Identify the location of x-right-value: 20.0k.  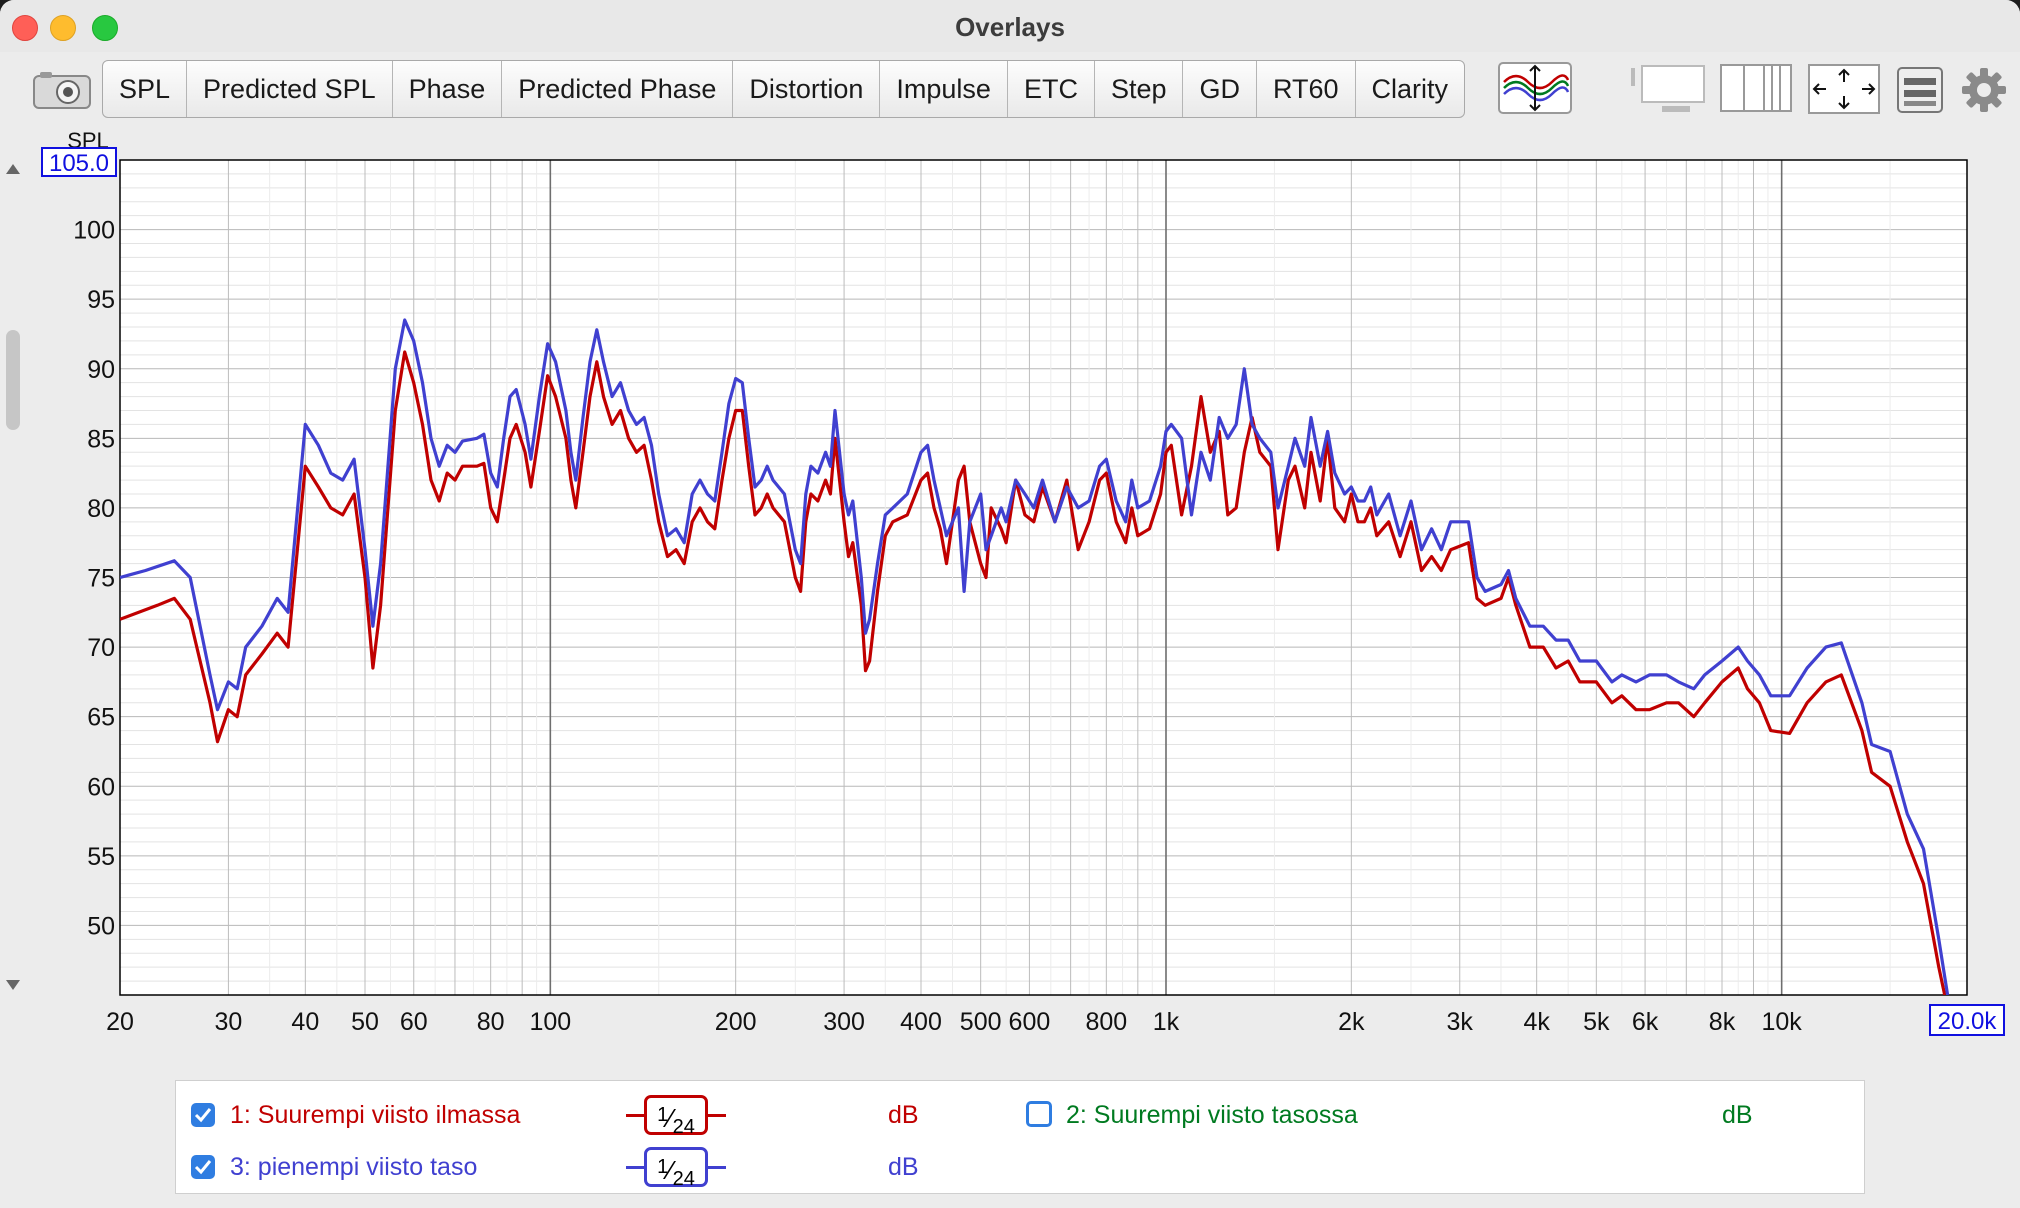
(1968, 1021).